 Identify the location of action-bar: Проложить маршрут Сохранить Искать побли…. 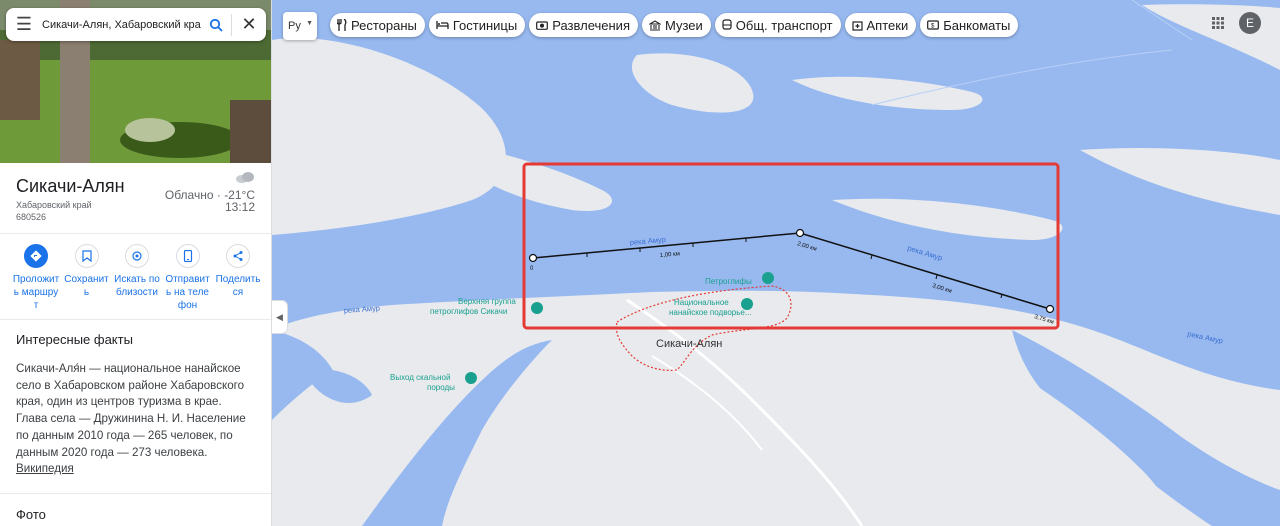
(137, 278).